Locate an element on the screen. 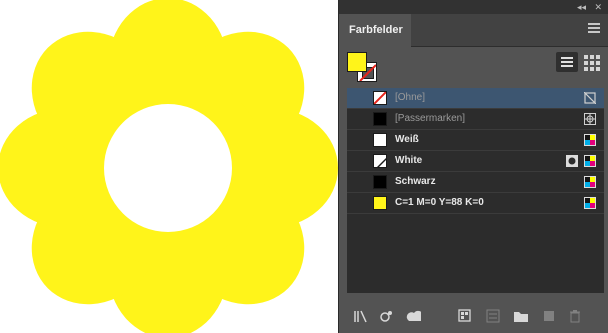 This screenshot has height=333, width=608. swatch-row-weiss: Weiß is located at coordinates (475, 140).